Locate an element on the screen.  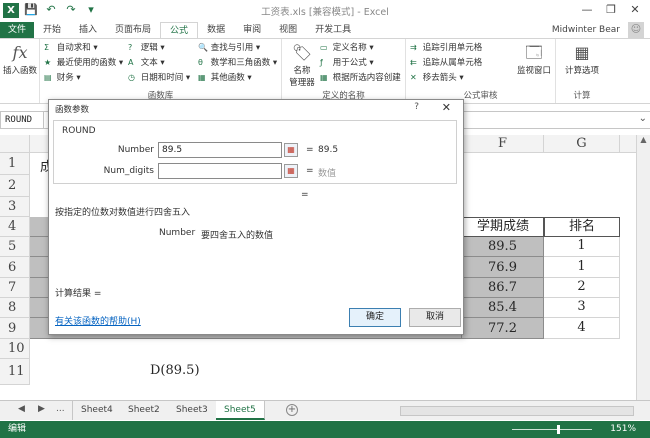
cell-formula-text: D(89.5) is located at coordinates (175, 370).